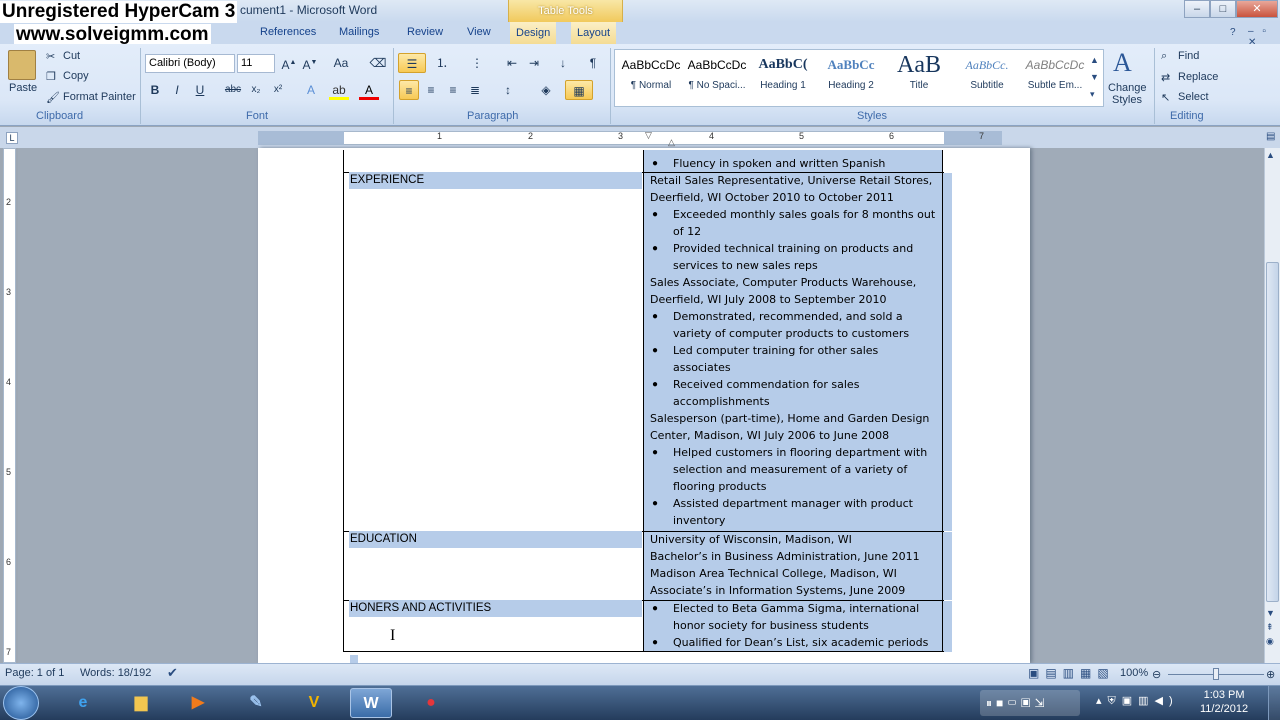  Describe the element at coordinates (745, 265) in the screenshot. I see `experience-line: services to new sales reps` at that location.